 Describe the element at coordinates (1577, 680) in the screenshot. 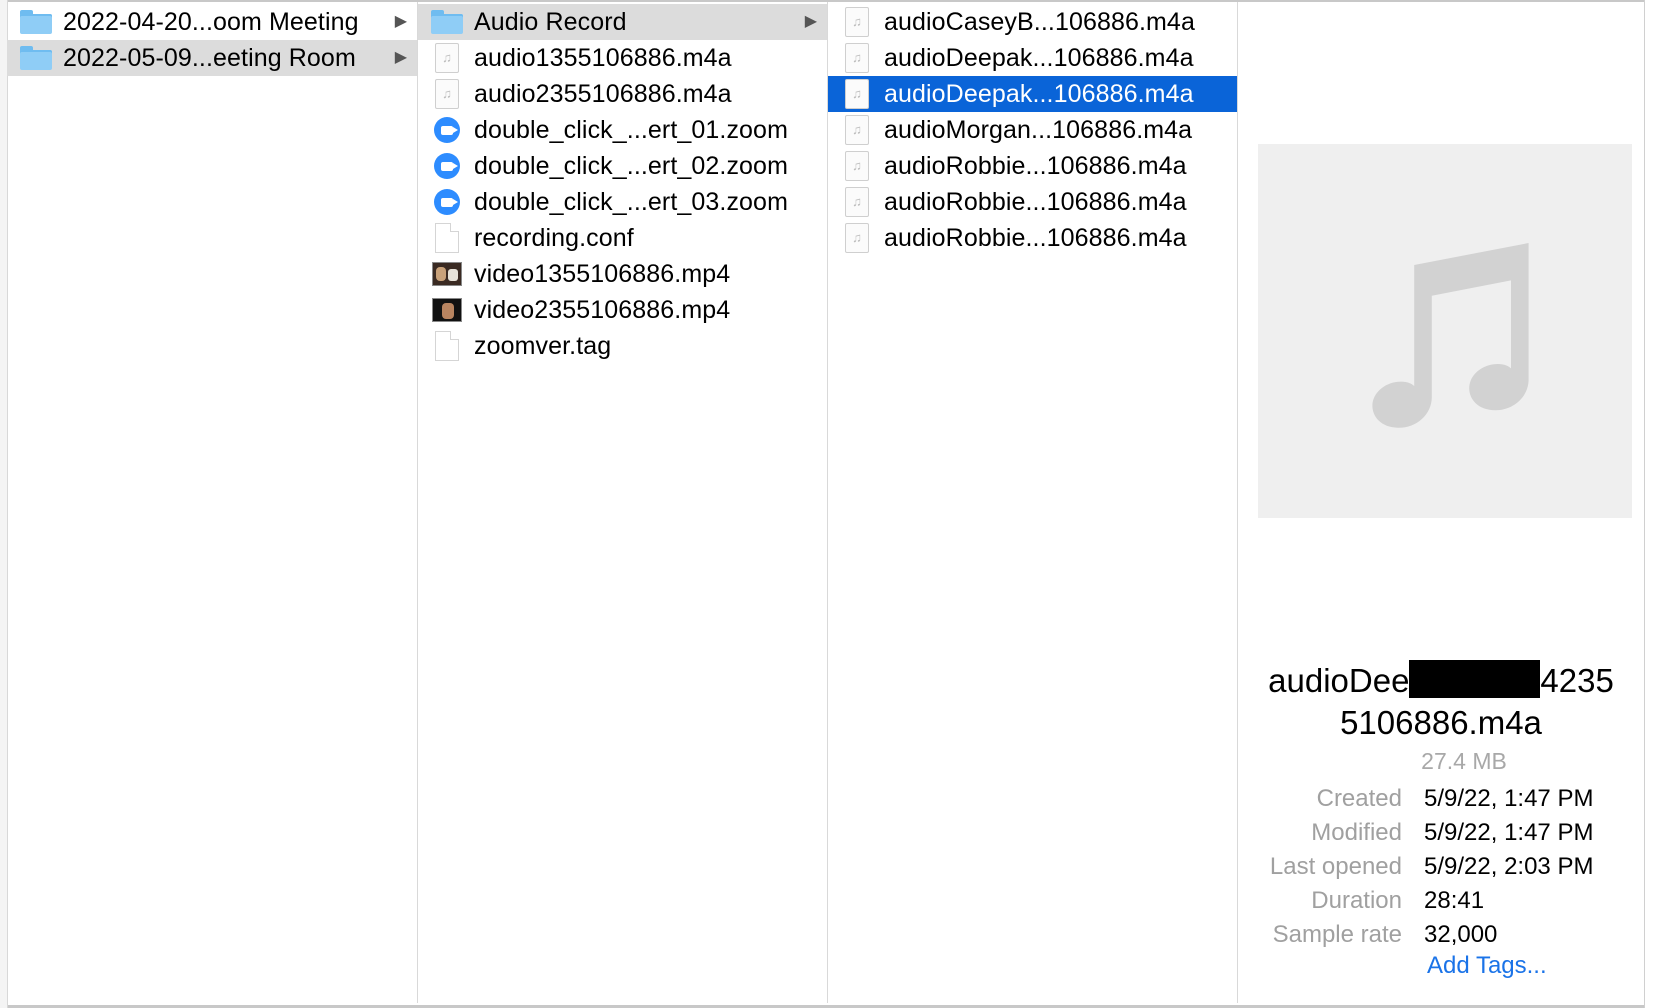

I see `filename-end: 4235` at that location.